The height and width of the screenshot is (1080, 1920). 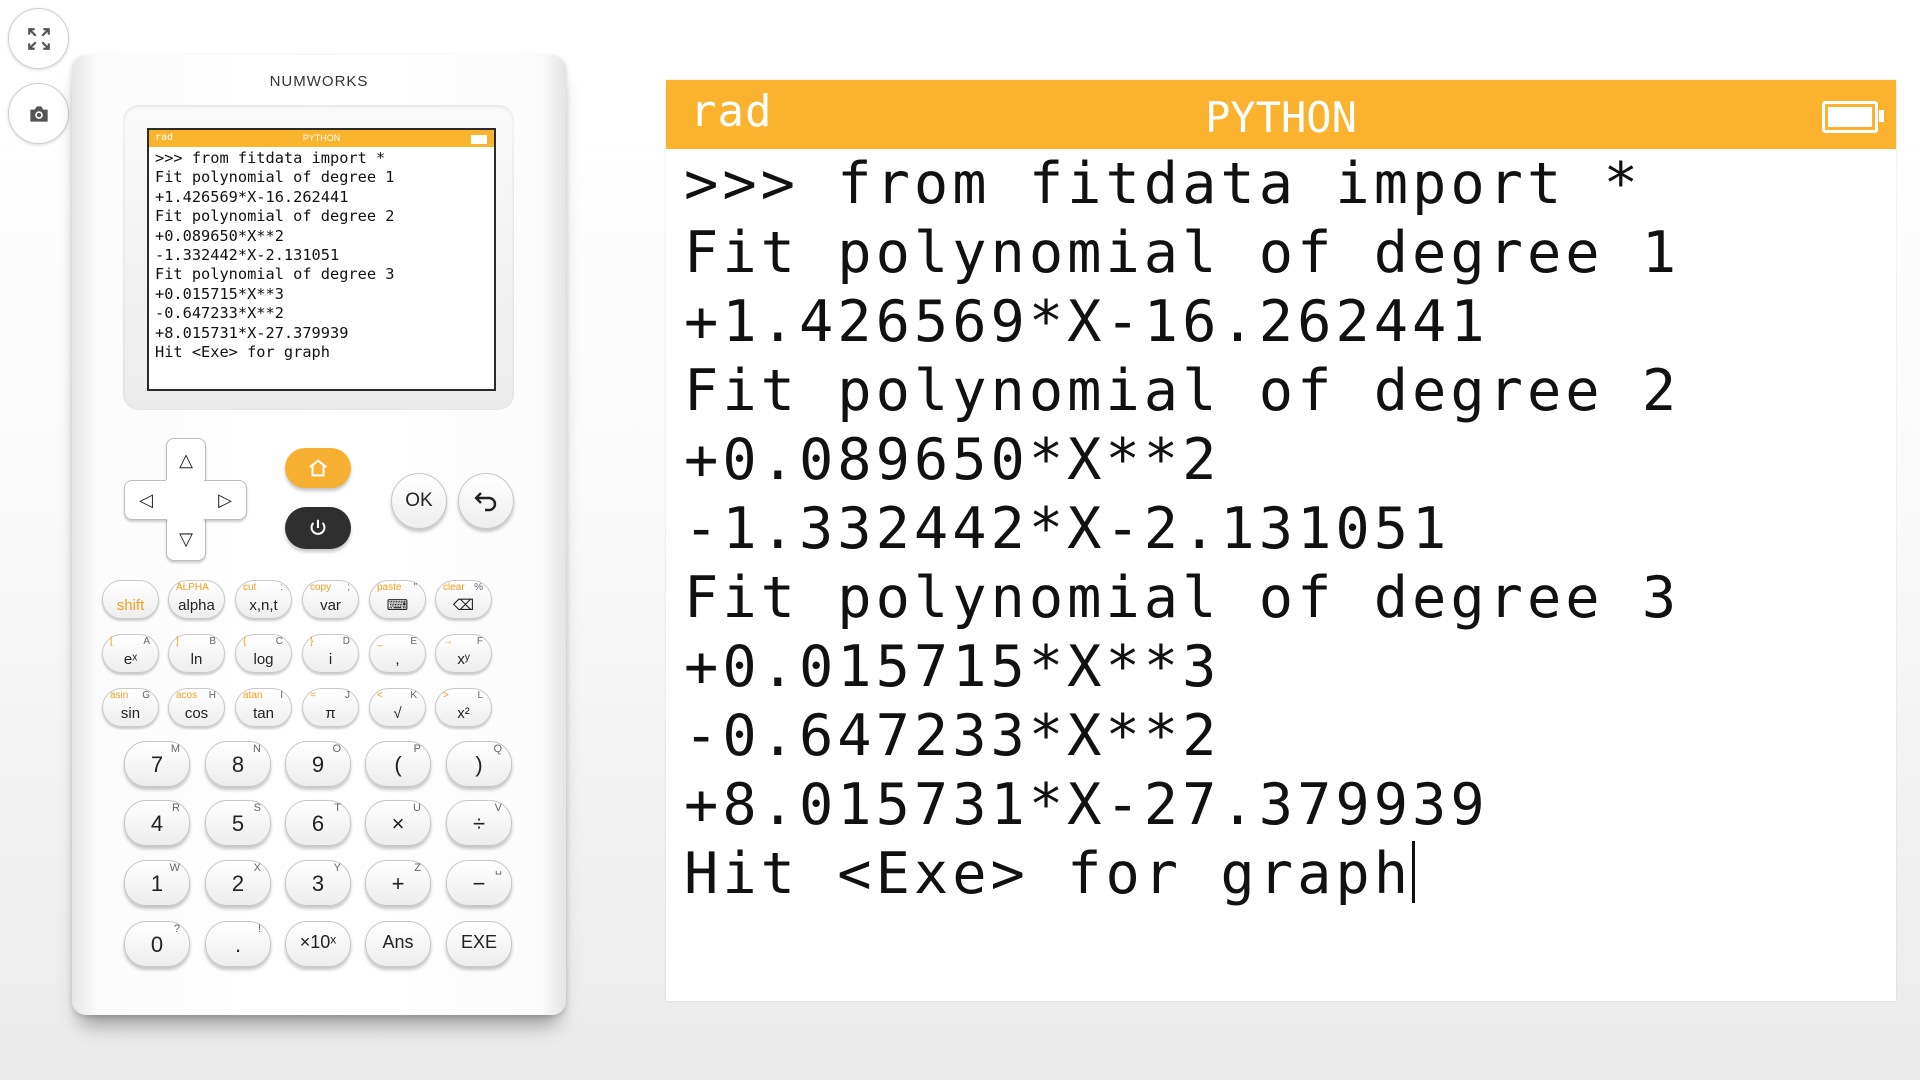 I want to click on key-alpha-label: L, so click(x=480, y=695).